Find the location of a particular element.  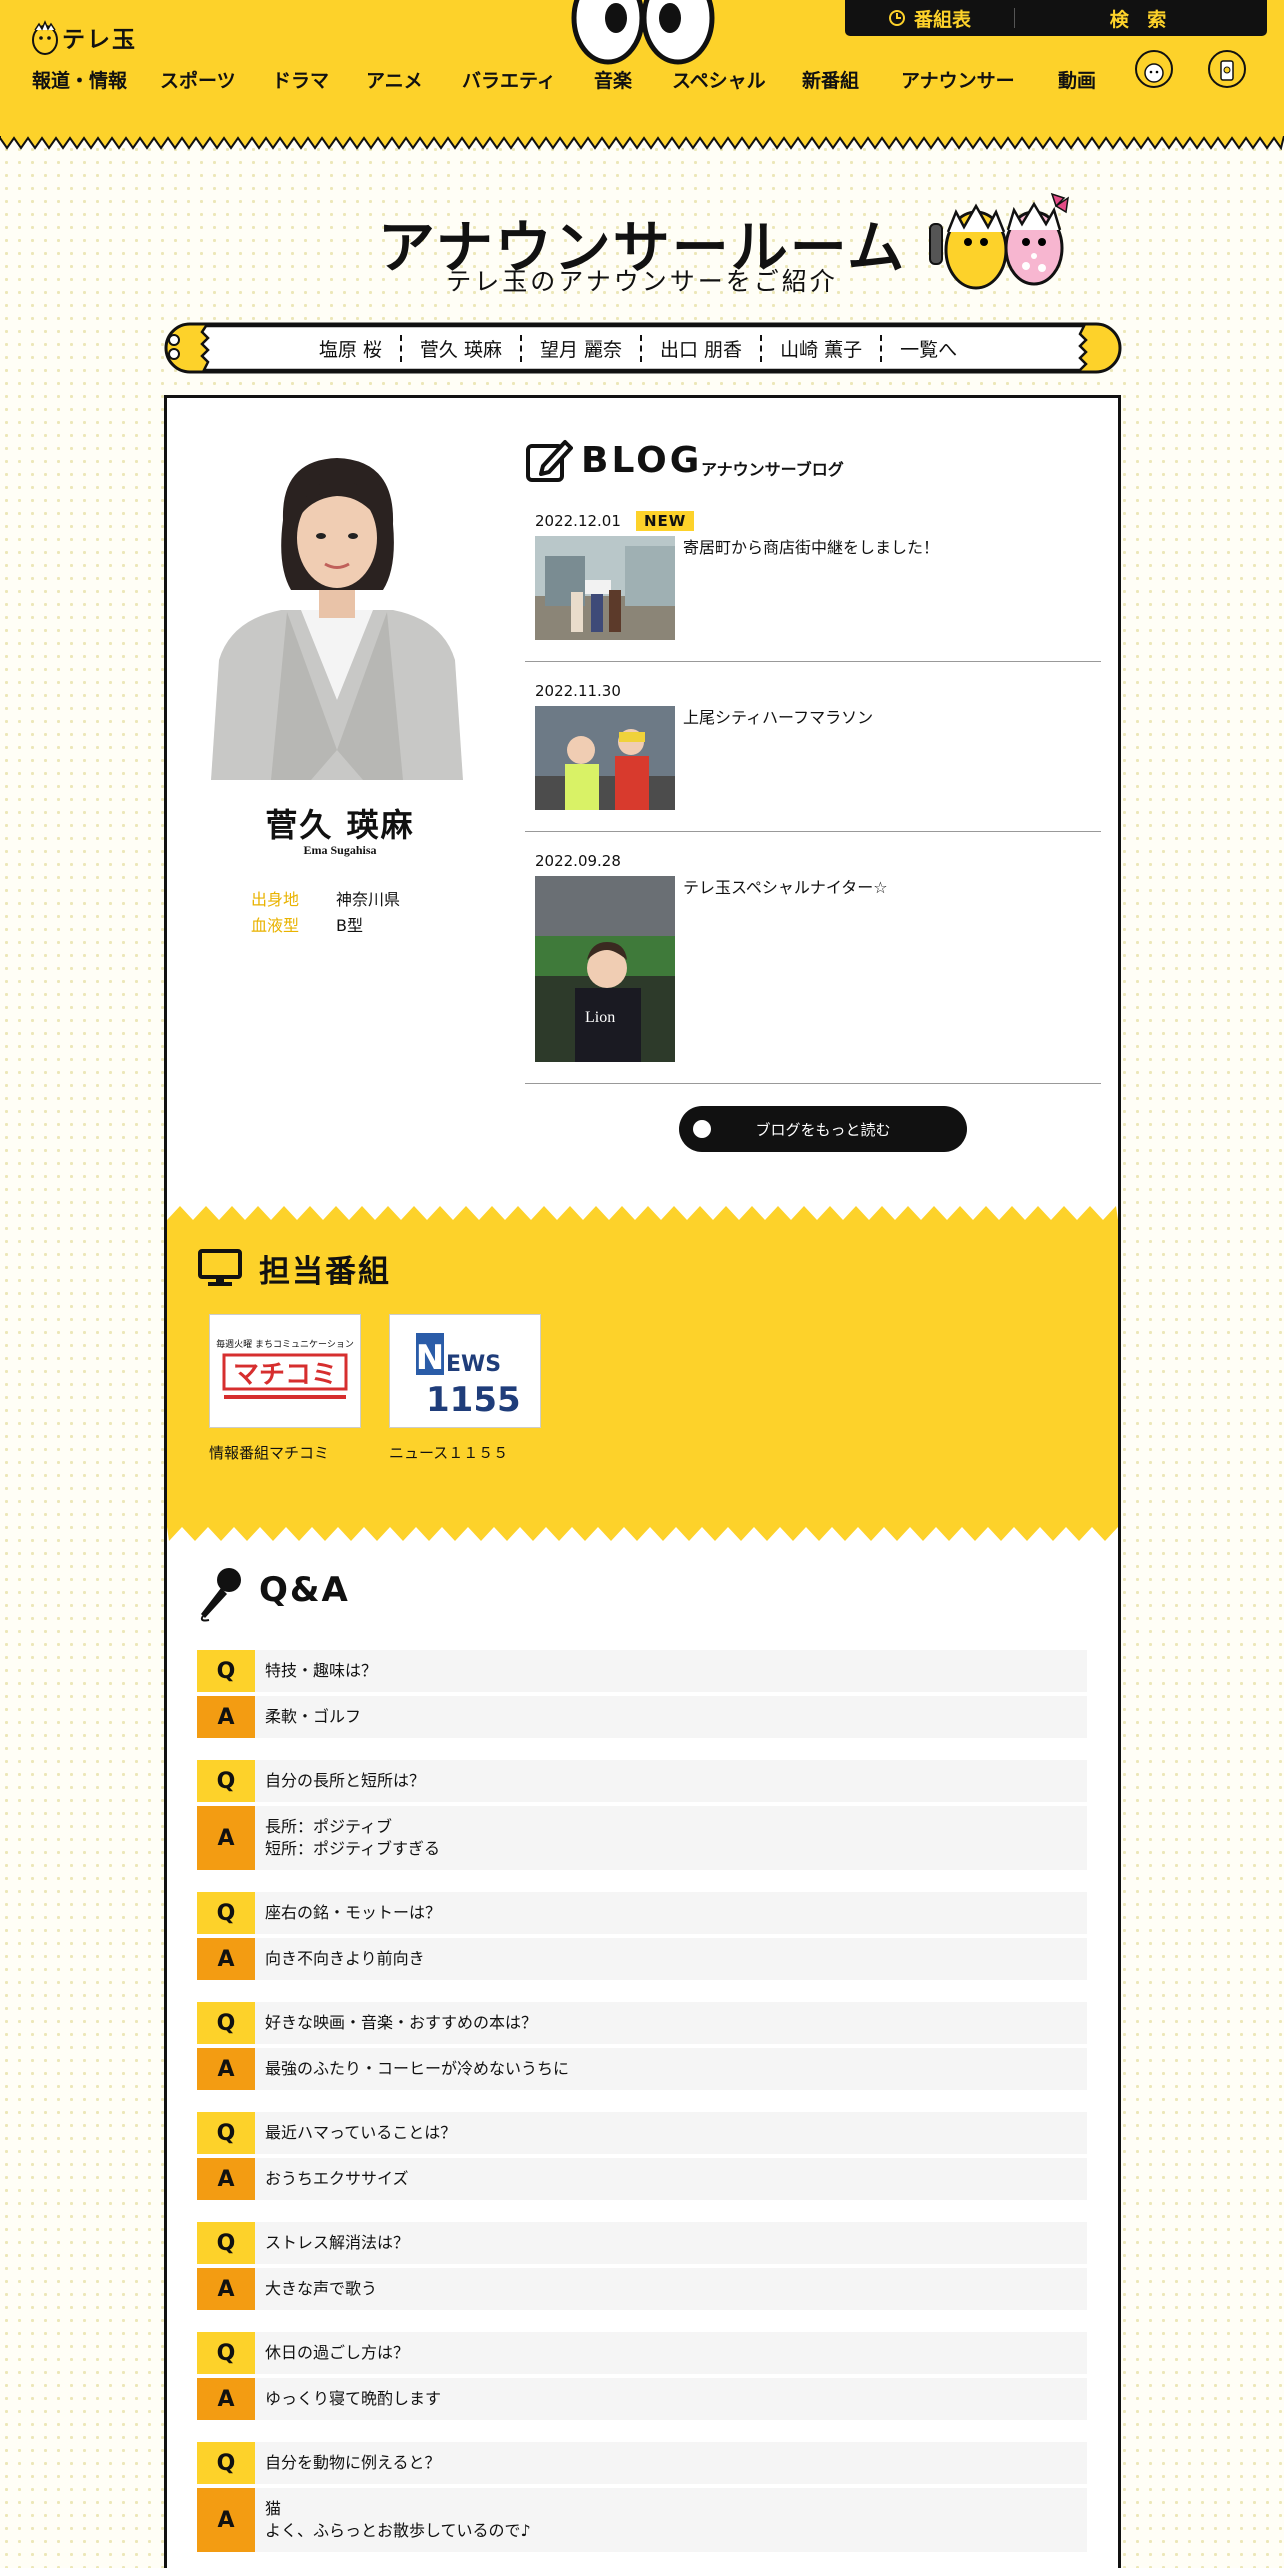

nav-item-new-programs: 新番組 is located at coordinates (830, 81).